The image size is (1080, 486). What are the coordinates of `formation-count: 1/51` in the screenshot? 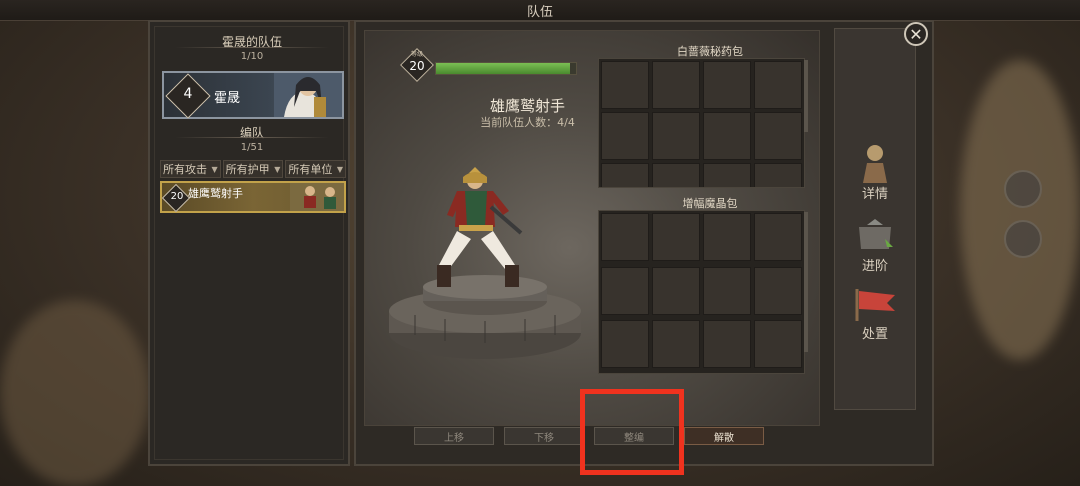 It's located at (252, 147).